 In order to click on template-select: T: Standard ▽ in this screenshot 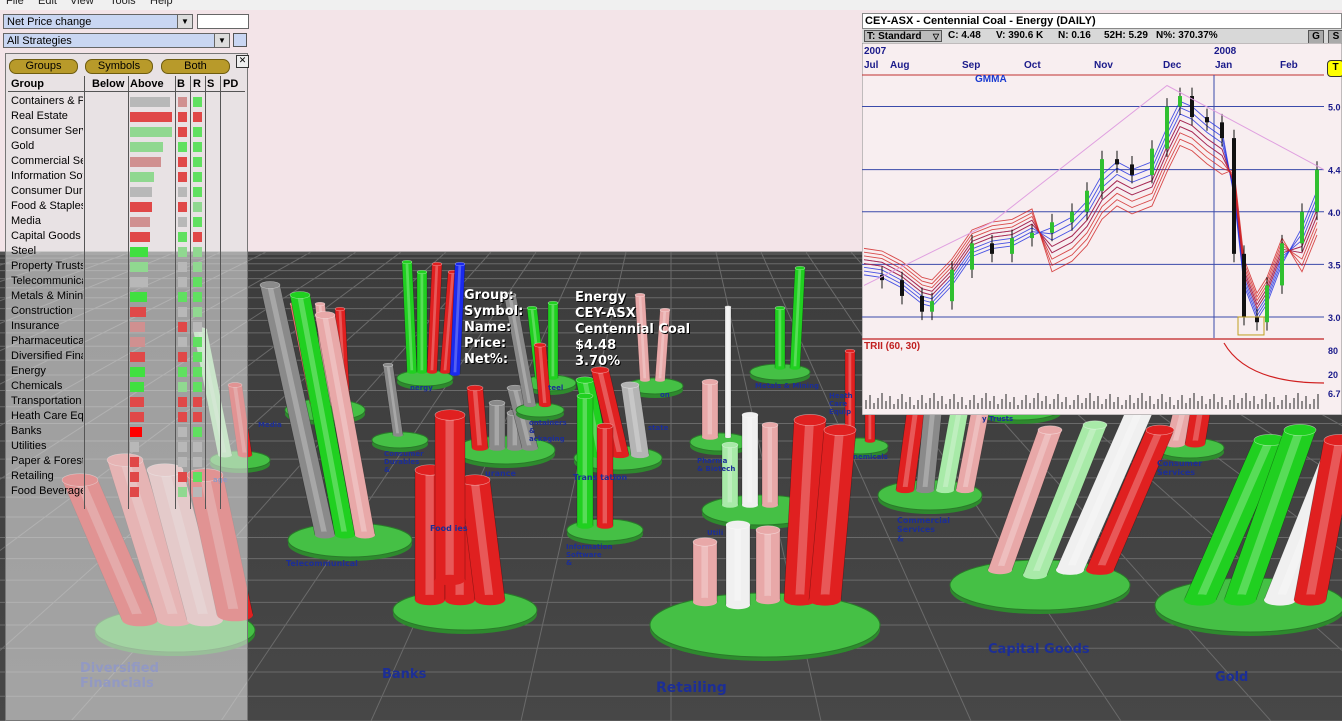, I will do `click(903, 36)`.